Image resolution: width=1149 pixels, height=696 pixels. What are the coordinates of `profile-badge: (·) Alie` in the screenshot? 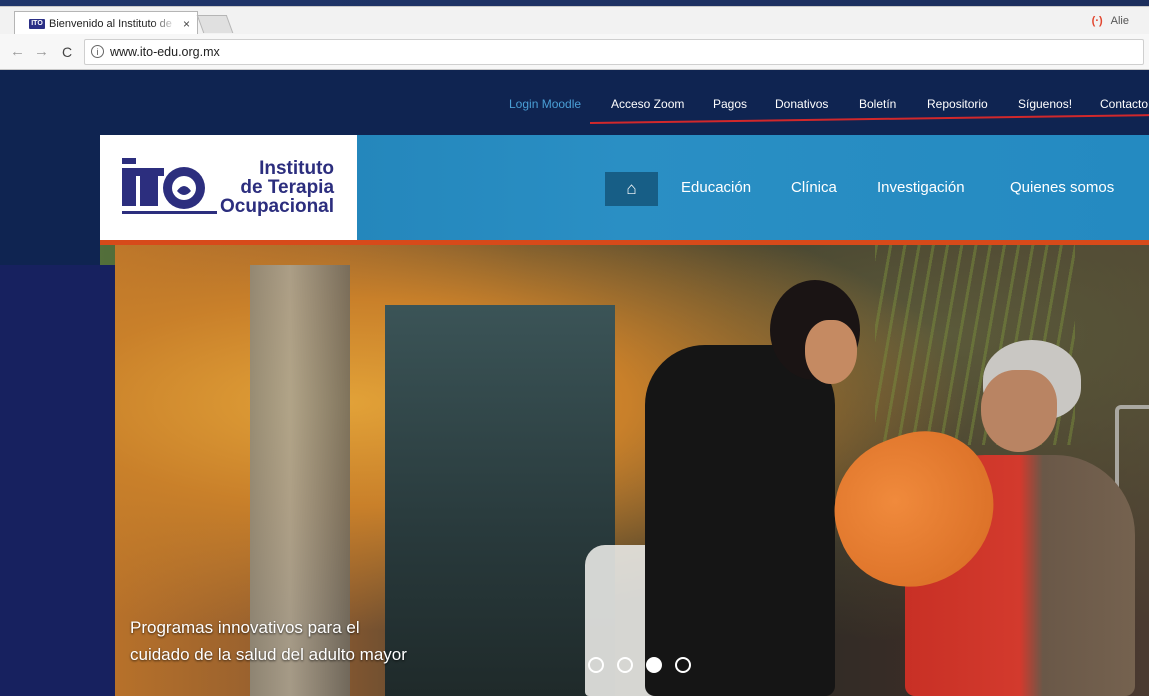 It's located at (1110, 21).